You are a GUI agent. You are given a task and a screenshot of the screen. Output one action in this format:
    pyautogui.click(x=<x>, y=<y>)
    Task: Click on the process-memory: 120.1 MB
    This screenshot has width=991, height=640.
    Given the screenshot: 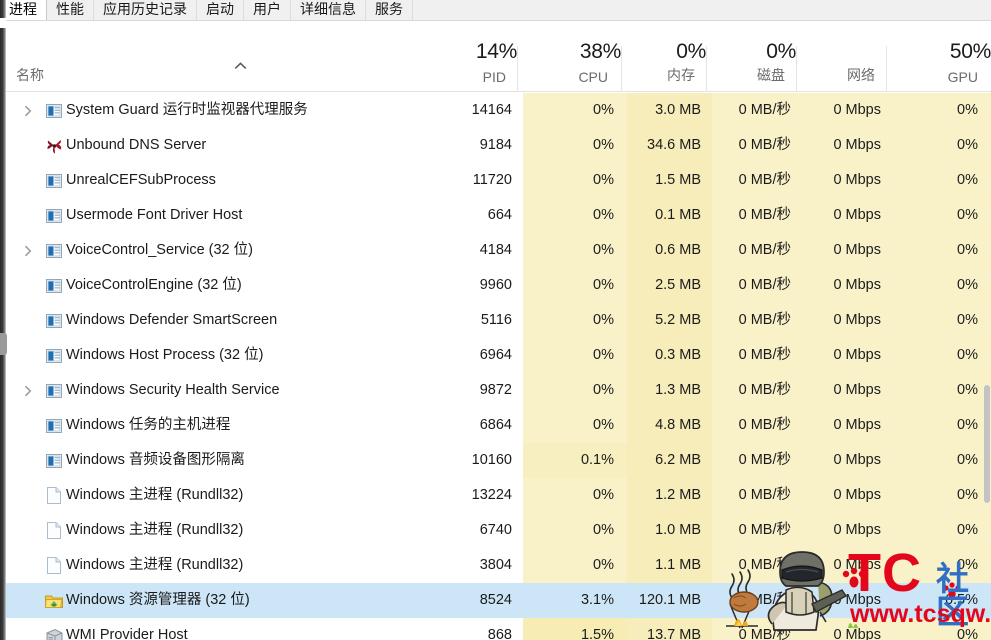 What is the action you would take?
    pyautogui.click(x=669, y=600)
    